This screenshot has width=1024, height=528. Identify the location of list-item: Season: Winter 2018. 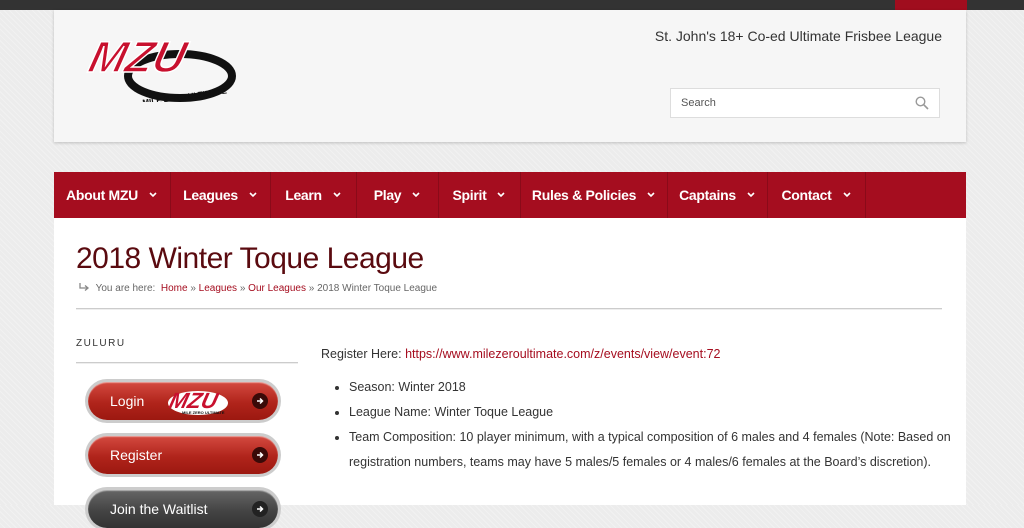
(655, 387).